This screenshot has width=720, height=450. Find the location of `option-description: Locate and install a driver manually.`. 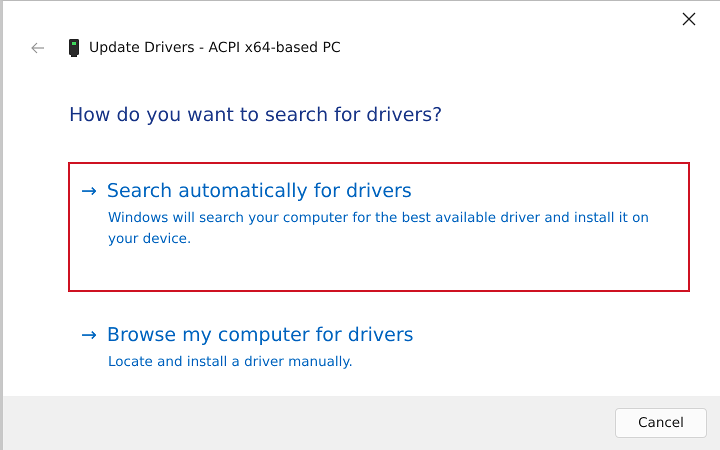

option-description: Locate and install a driver manually. is located at coordinates (231, 362).